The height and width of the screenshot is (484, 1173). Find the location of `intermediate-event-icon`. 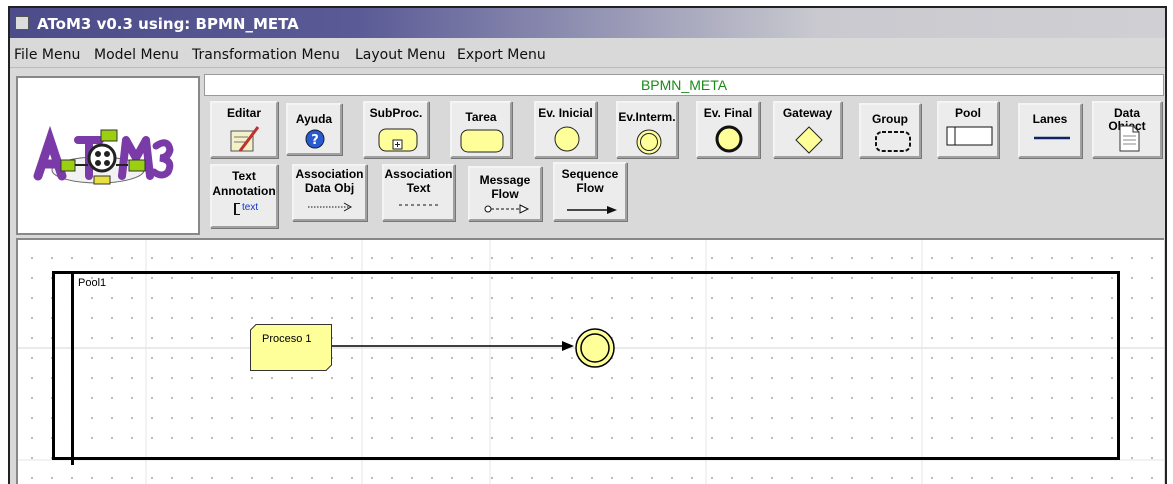

intermediate-event-icon is located at coordinates (649, 142).